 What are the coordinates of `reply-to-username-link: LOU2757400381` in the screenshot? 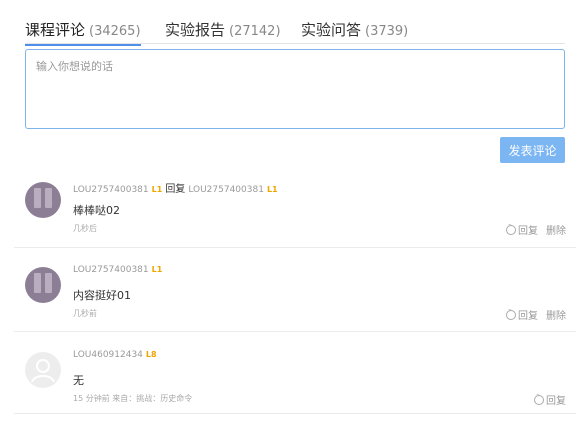 It's located at (226, 190).